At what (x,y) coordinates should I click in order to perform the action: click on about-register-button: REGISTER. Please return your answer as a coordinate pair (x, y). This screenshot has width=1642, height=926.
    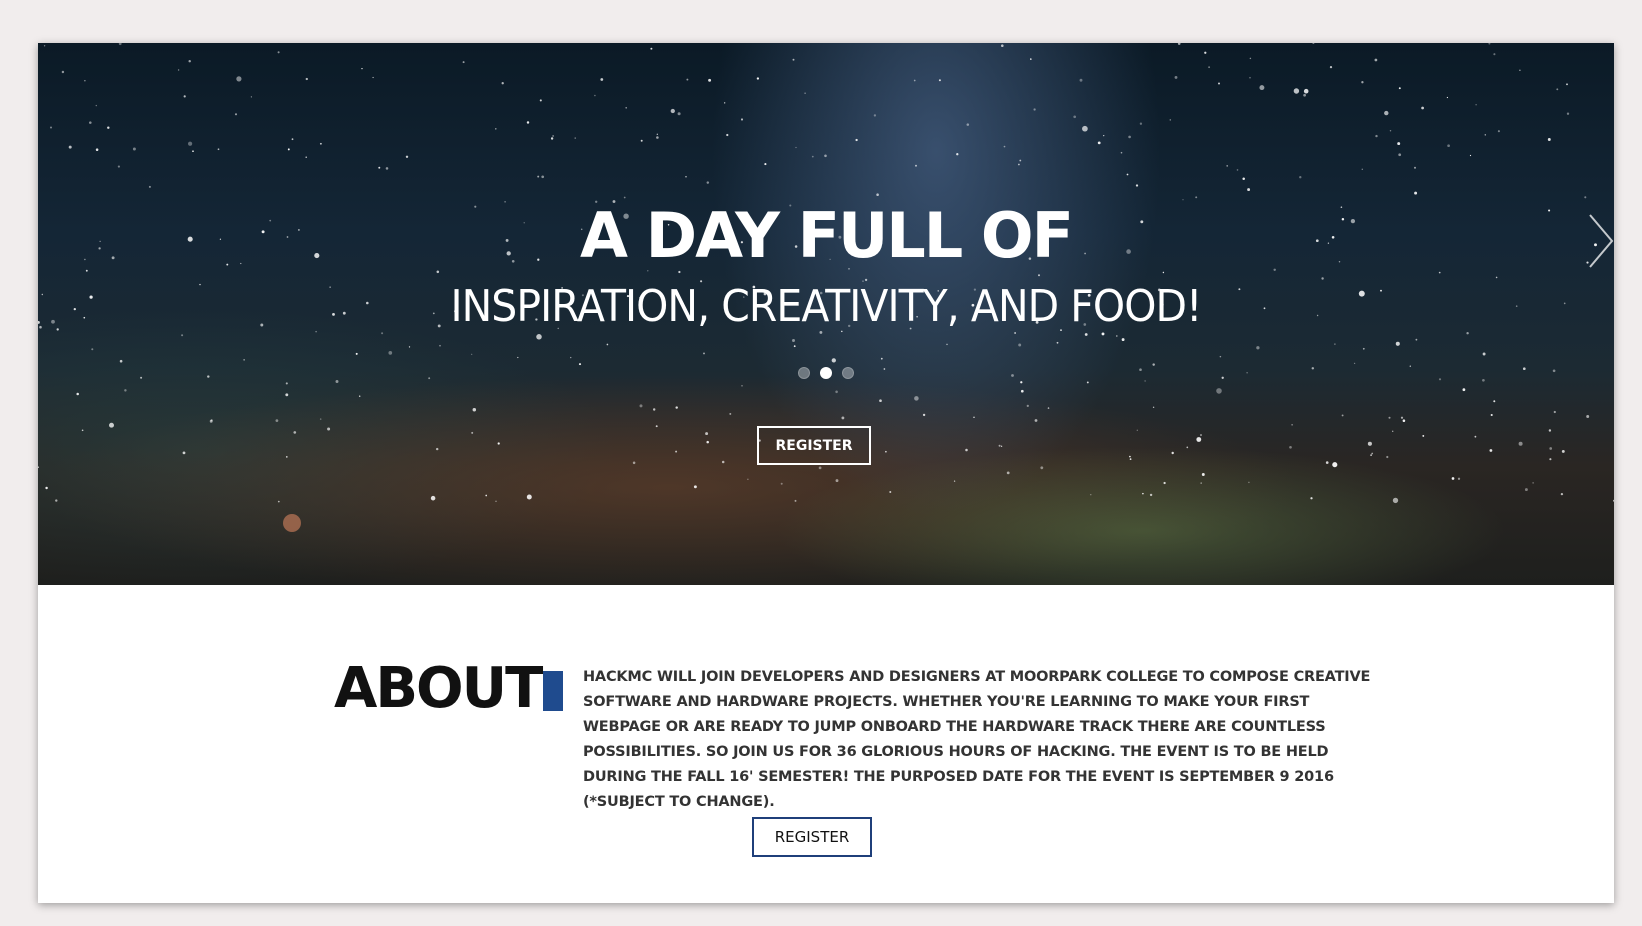
    Looking at the image, I should click on (812, 837).